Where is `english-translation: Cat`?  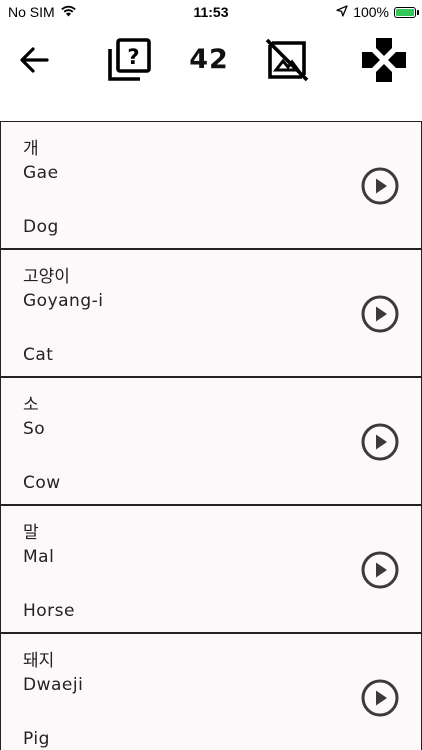
english-translation: Cat is located at coordinates (38, 355).